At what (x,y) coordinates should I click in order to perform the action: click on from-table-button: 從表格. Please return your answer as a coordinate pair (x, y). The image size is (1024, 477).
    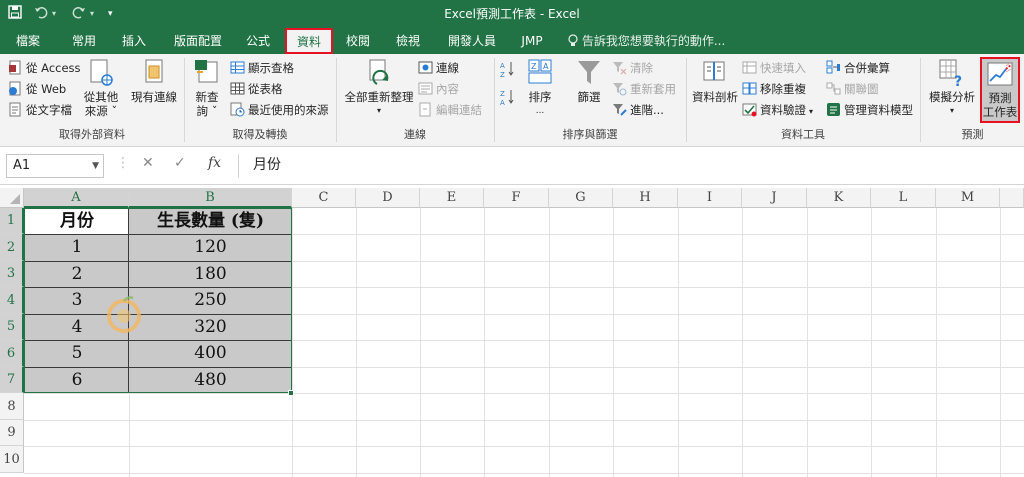
    Looking at the image, I should click on (256, 89).